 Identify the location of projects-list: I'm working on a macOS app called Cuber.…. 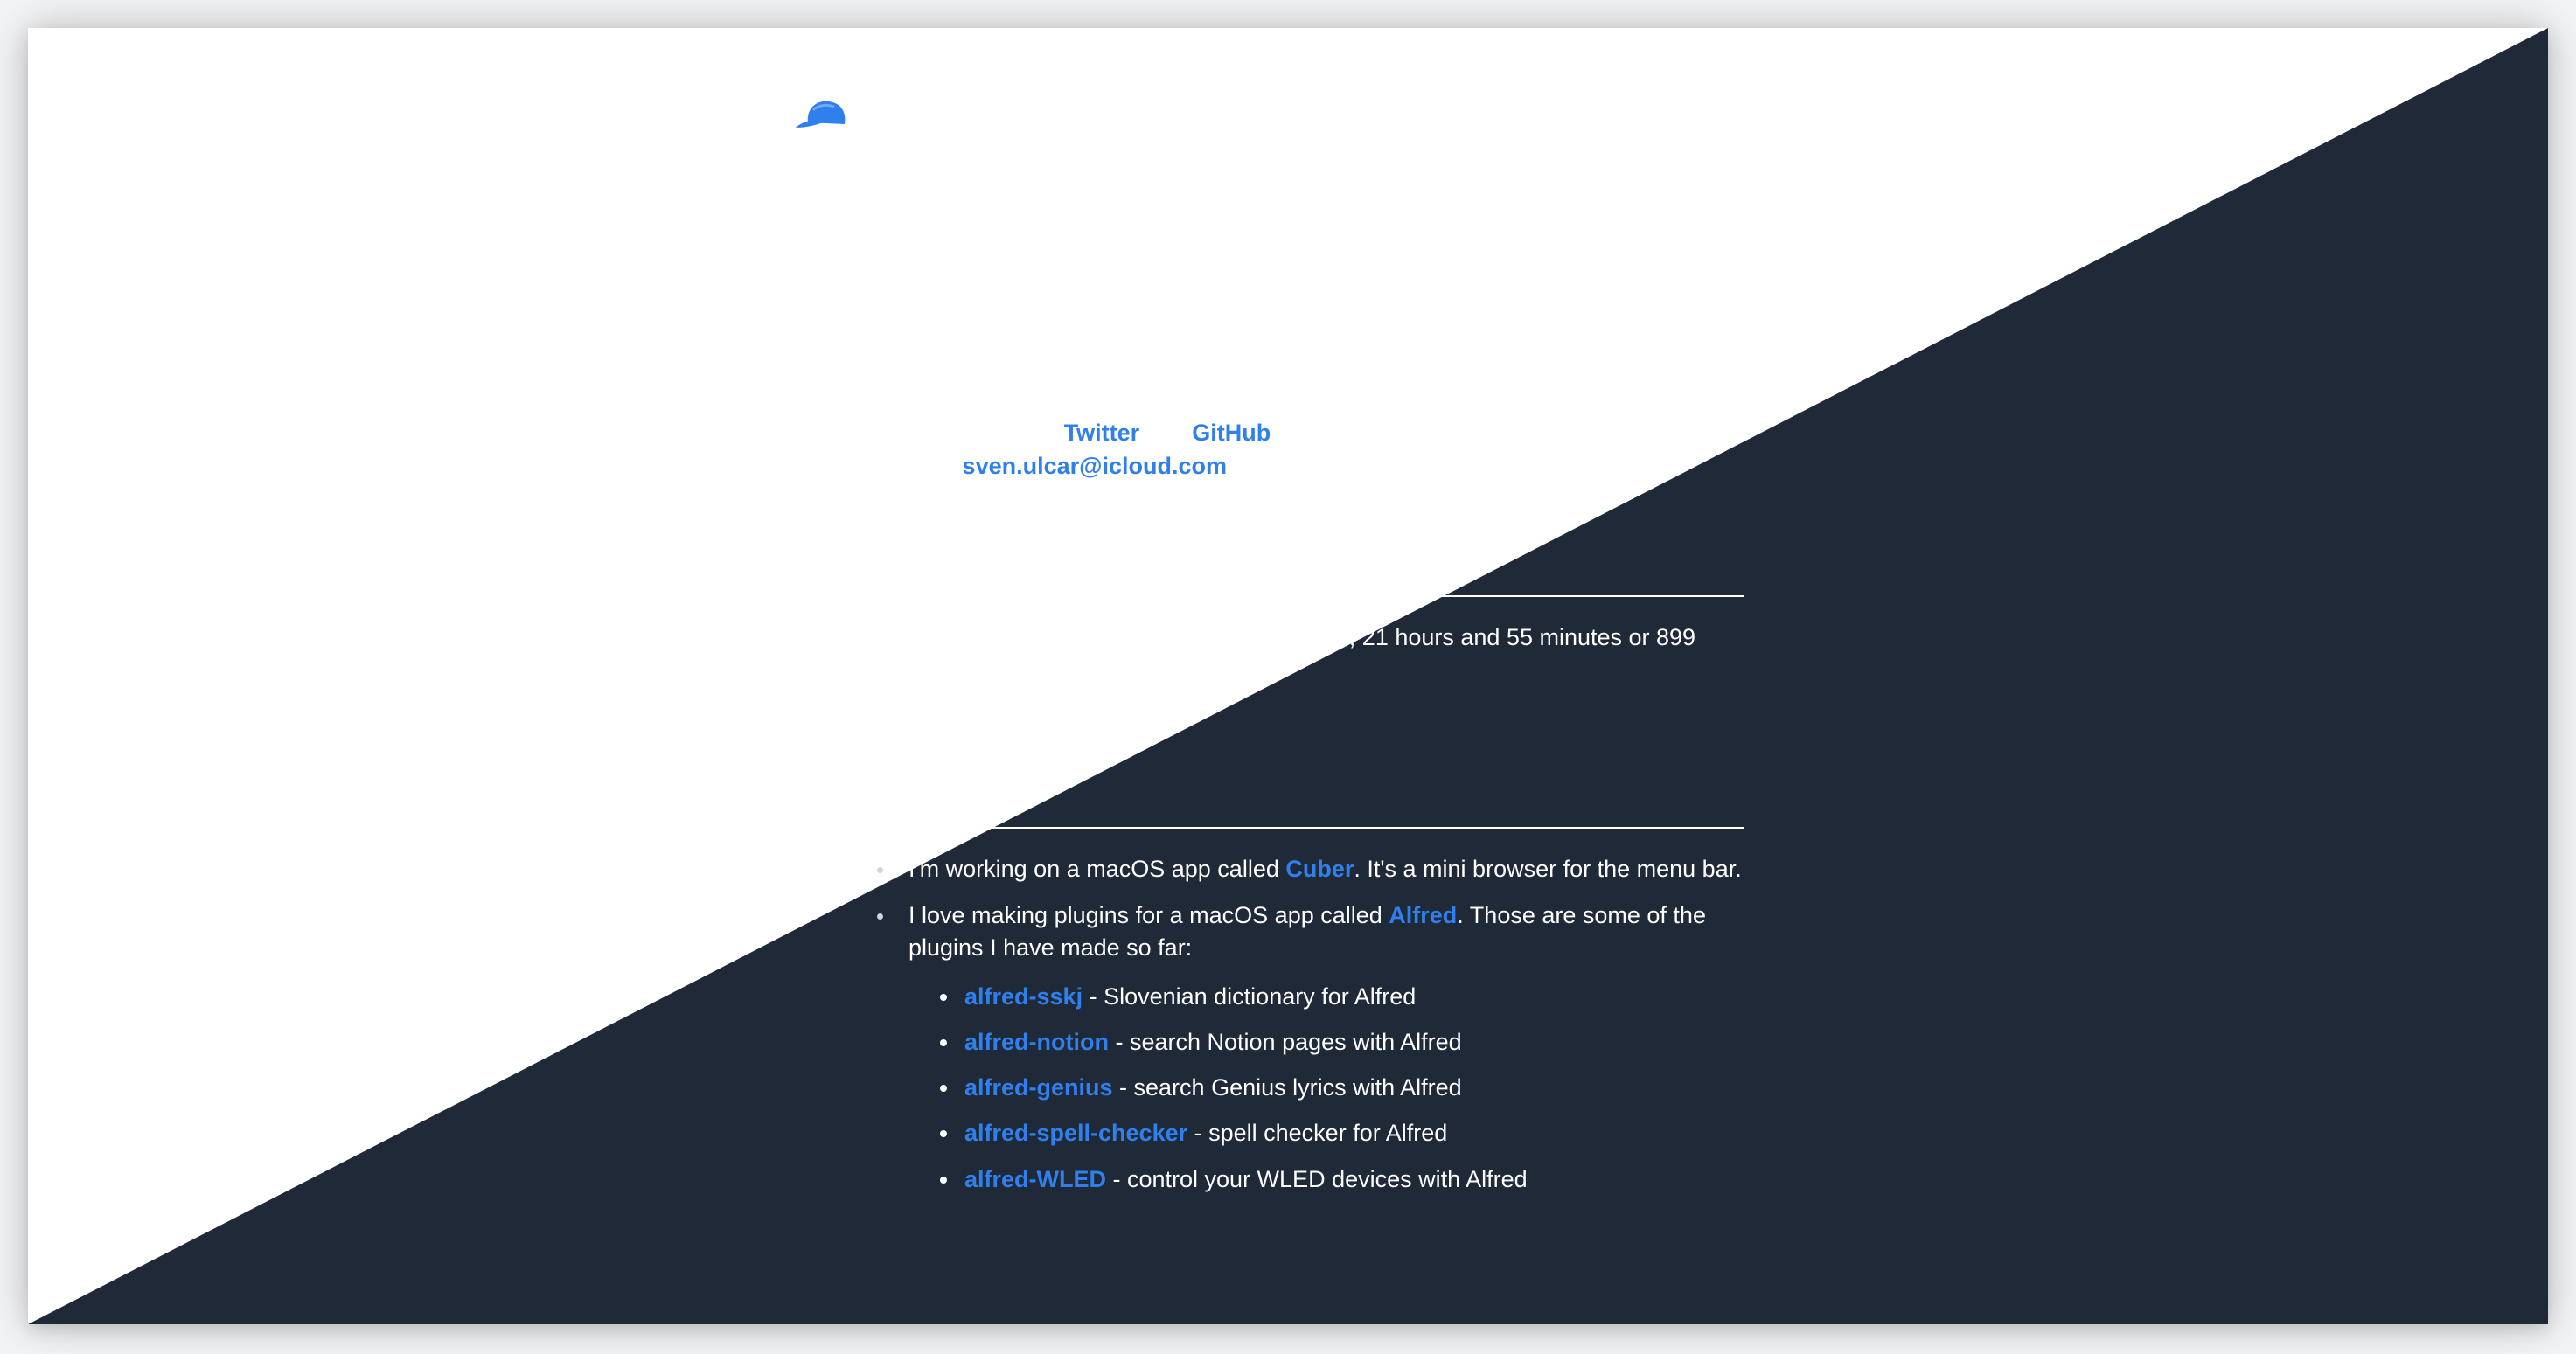
(1300, 1024).